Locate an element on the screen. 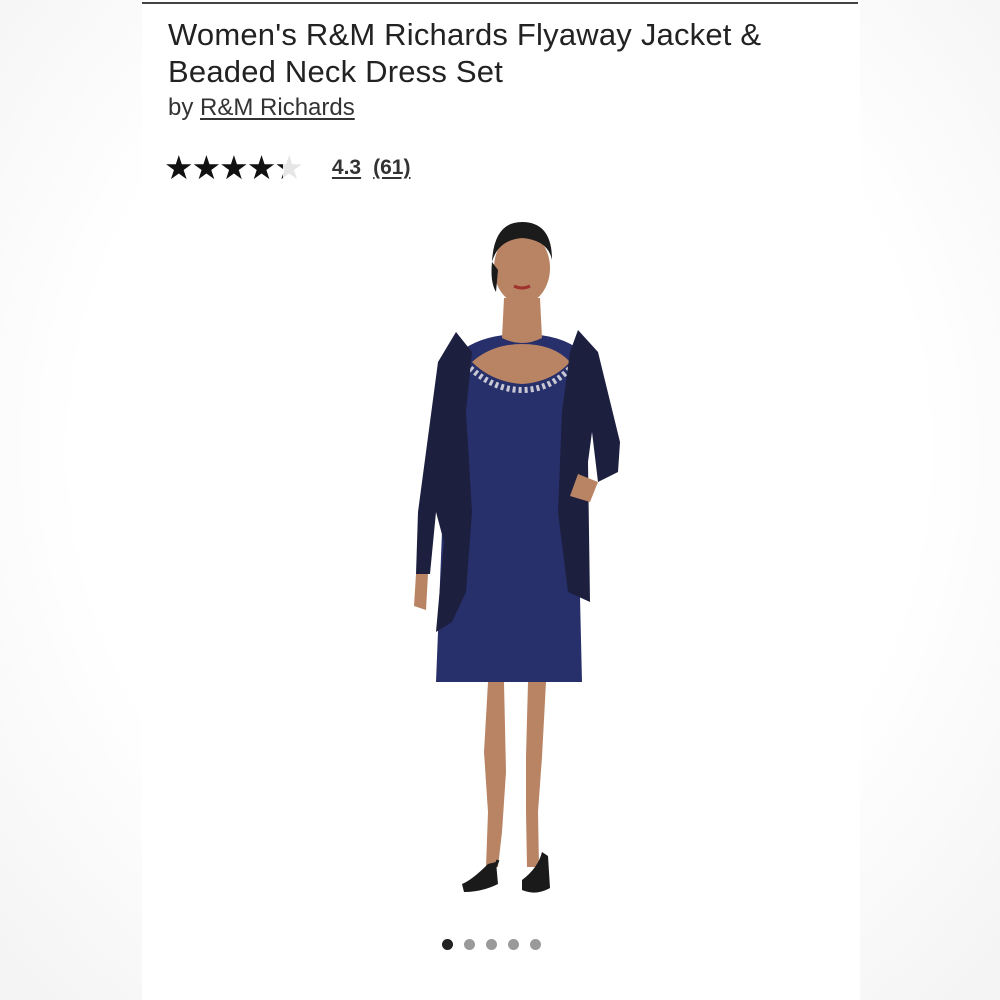 The image size is (1000, 1000). by-label: by is located at coordinates (181, 107).